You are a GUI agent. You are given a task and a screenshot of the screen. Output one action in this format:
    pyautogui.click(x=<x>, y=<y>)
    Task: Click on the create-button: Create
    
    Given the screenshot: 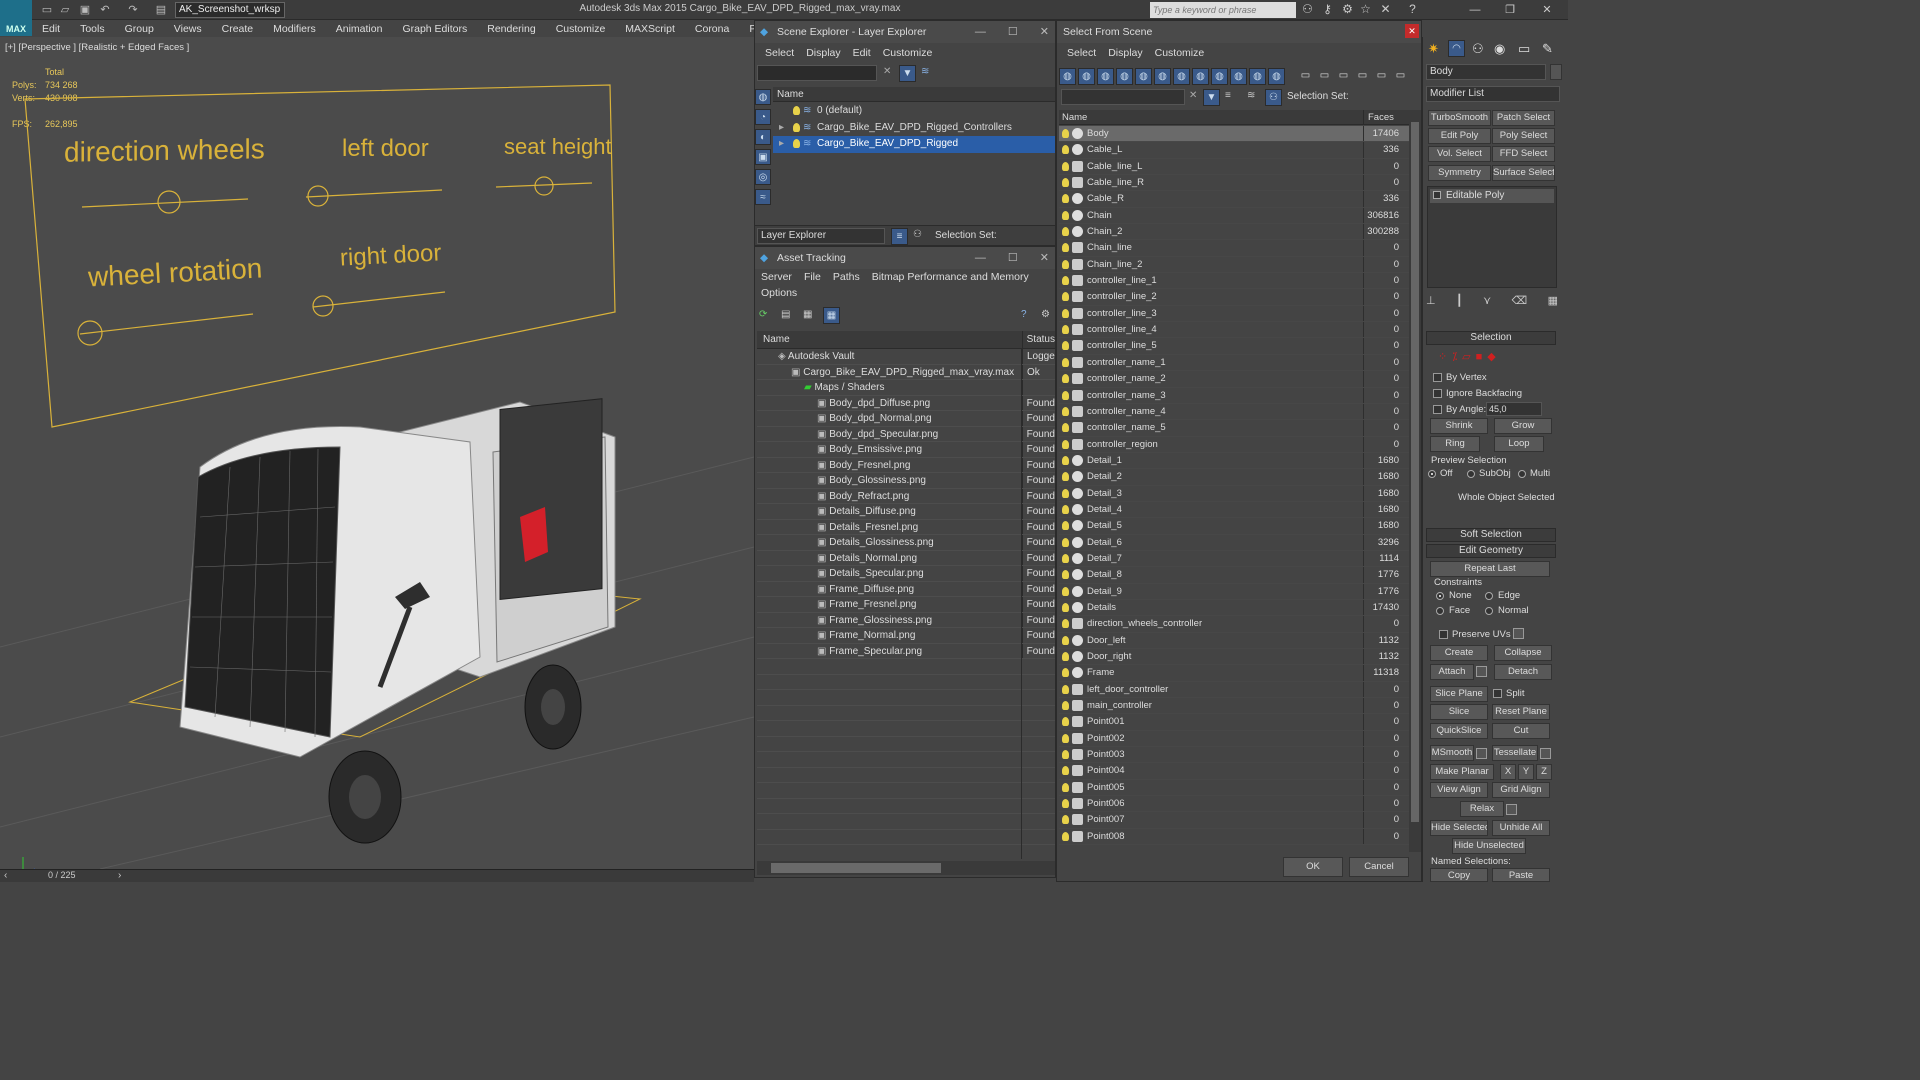 What is the action you would take?
    pyautogui.click(x=1459, y=653)
    